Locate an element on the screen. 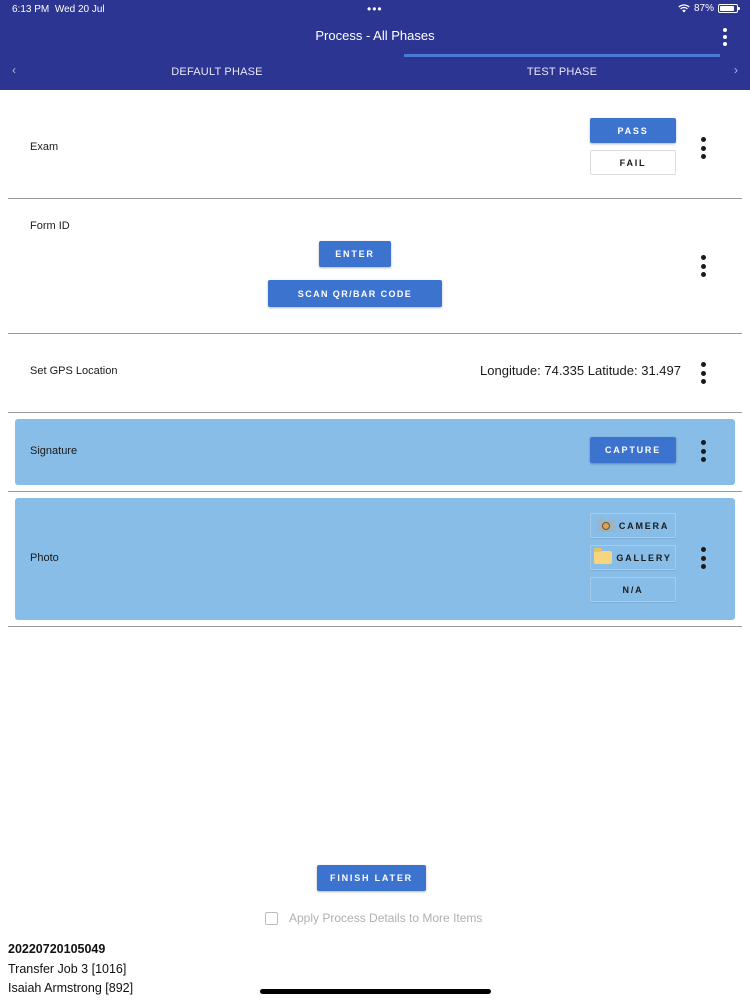  apply-process-details-toggle: Apply Process Details to More Items is located at coordinates (373, 918).